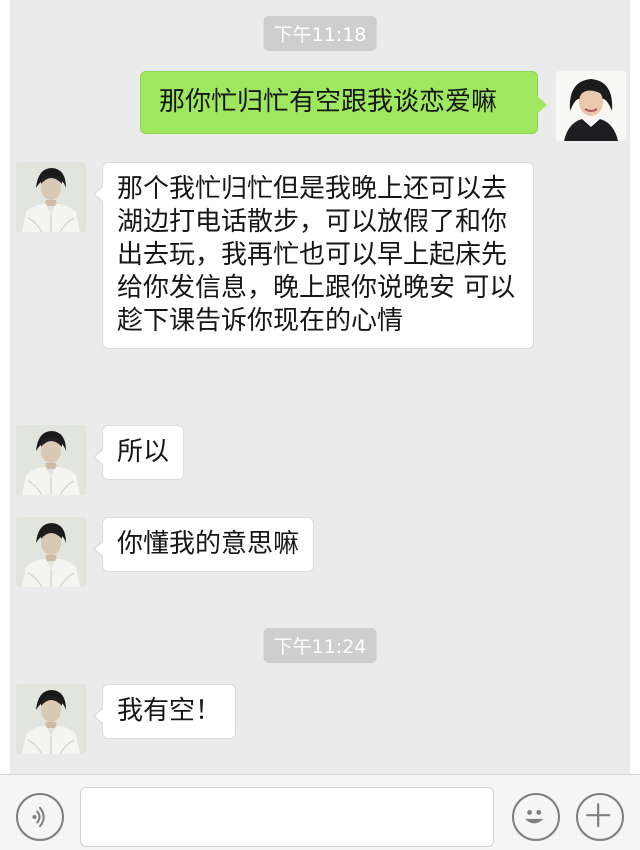 The height and width of the screenshot is (850, 640). I want to click on voice-button, so click(40, 817).